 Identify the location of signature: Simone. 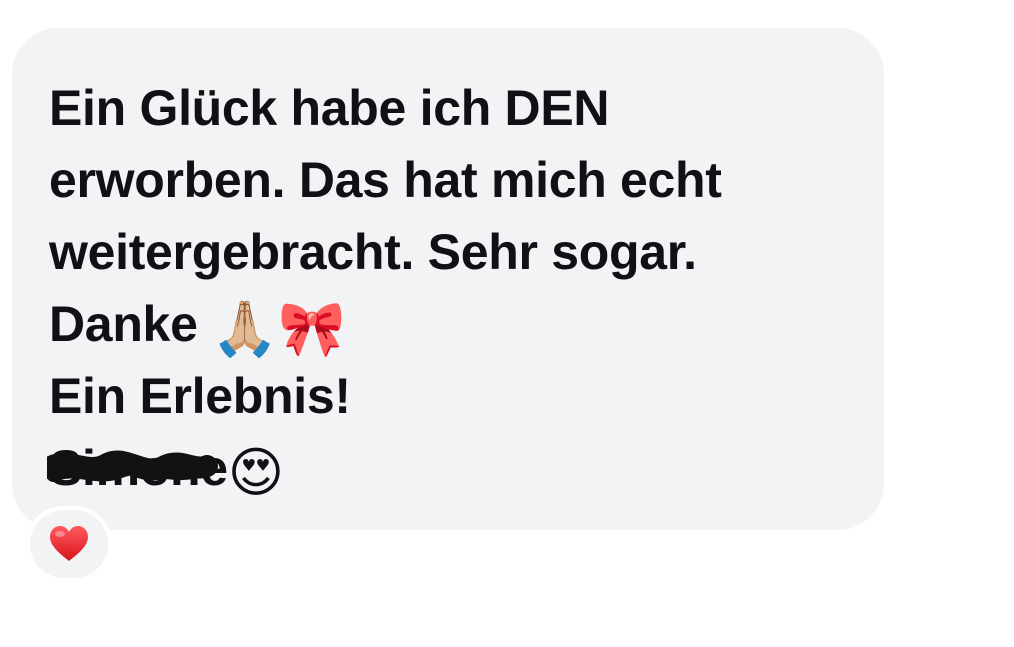
(137, 468).